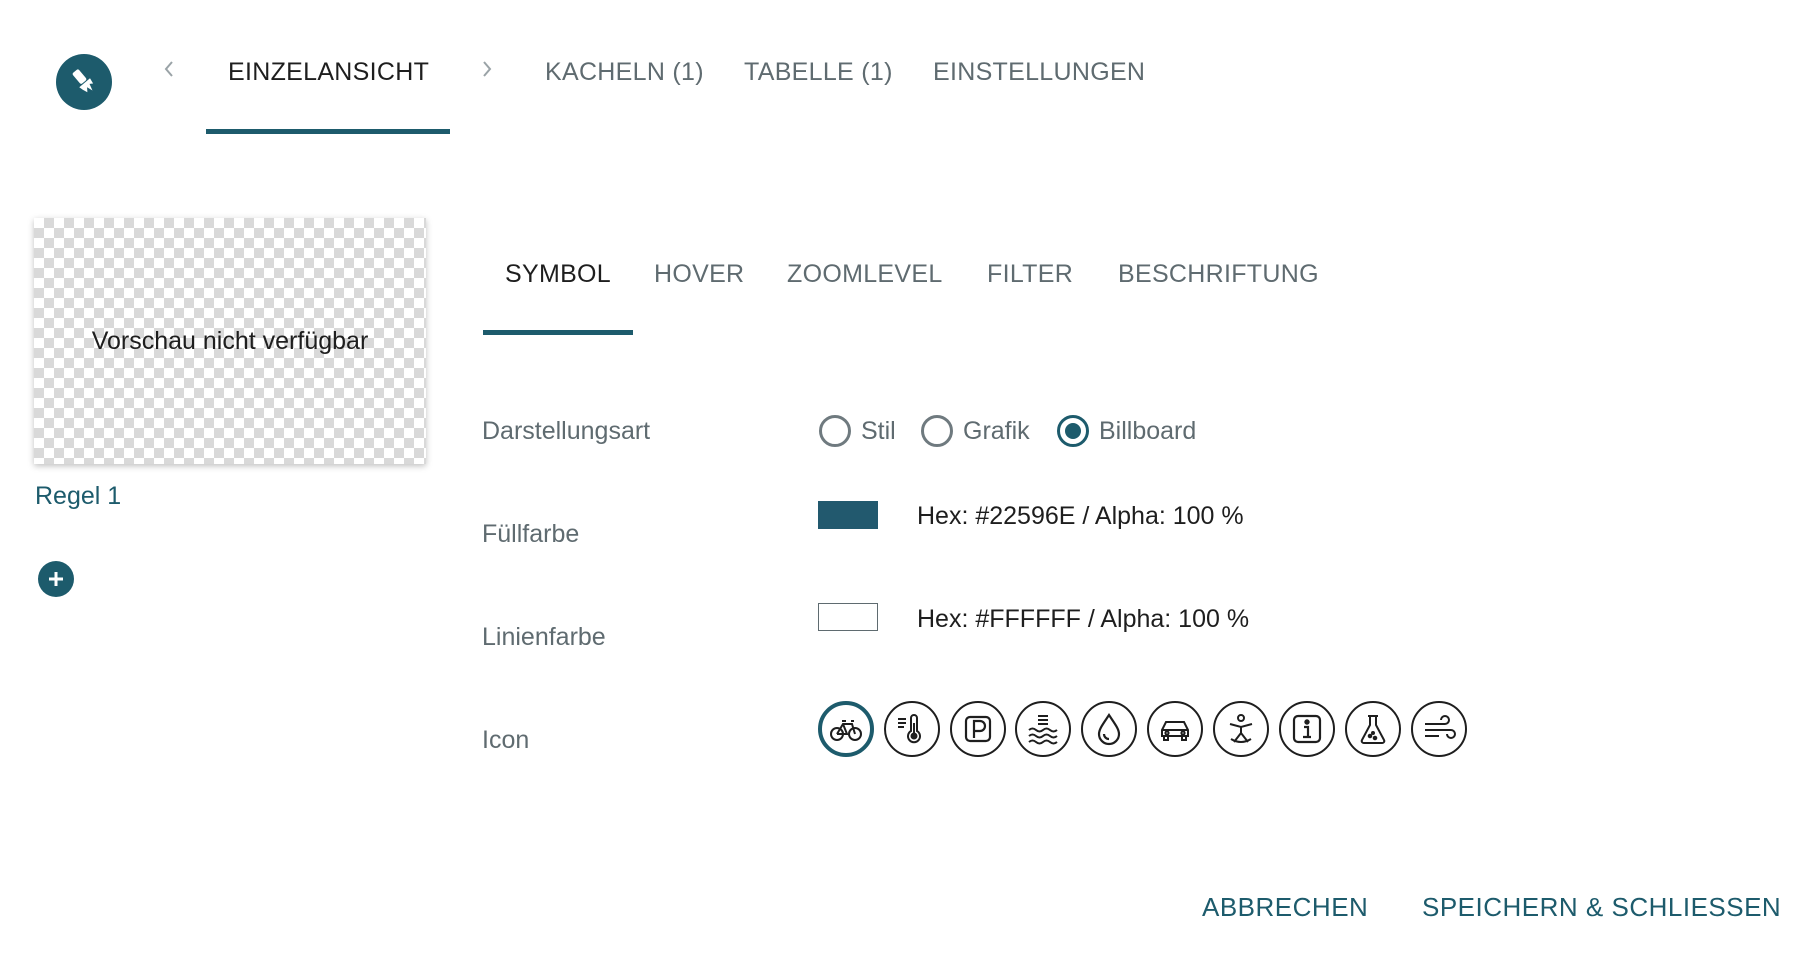 This screenshot has height=959, width=1800. I want to click on tab-active-indicator, so click(328, 131).